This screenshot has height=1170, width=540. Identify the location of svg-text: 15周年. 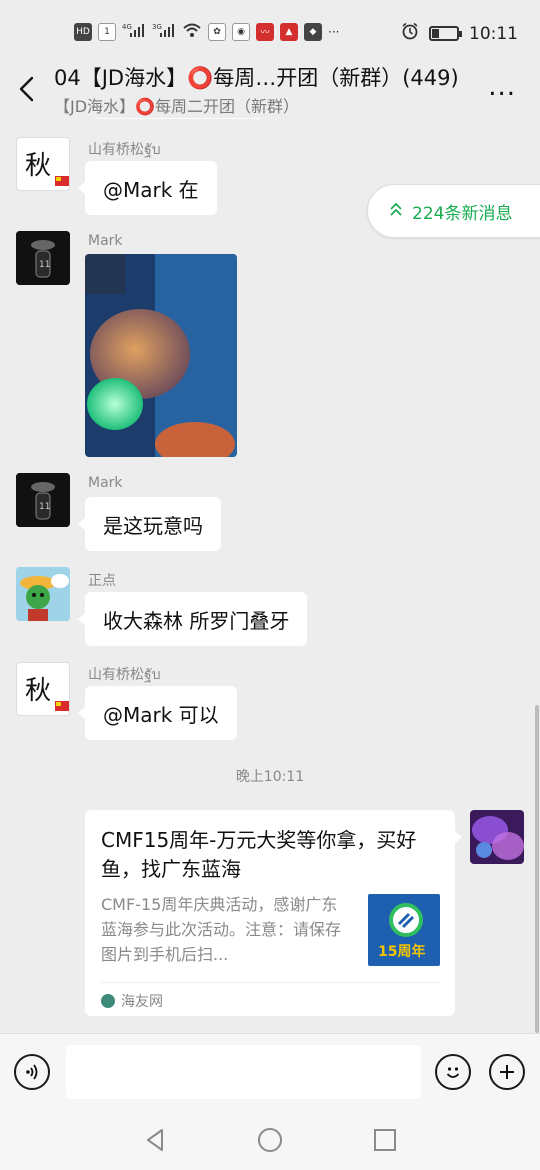
(401, 951).